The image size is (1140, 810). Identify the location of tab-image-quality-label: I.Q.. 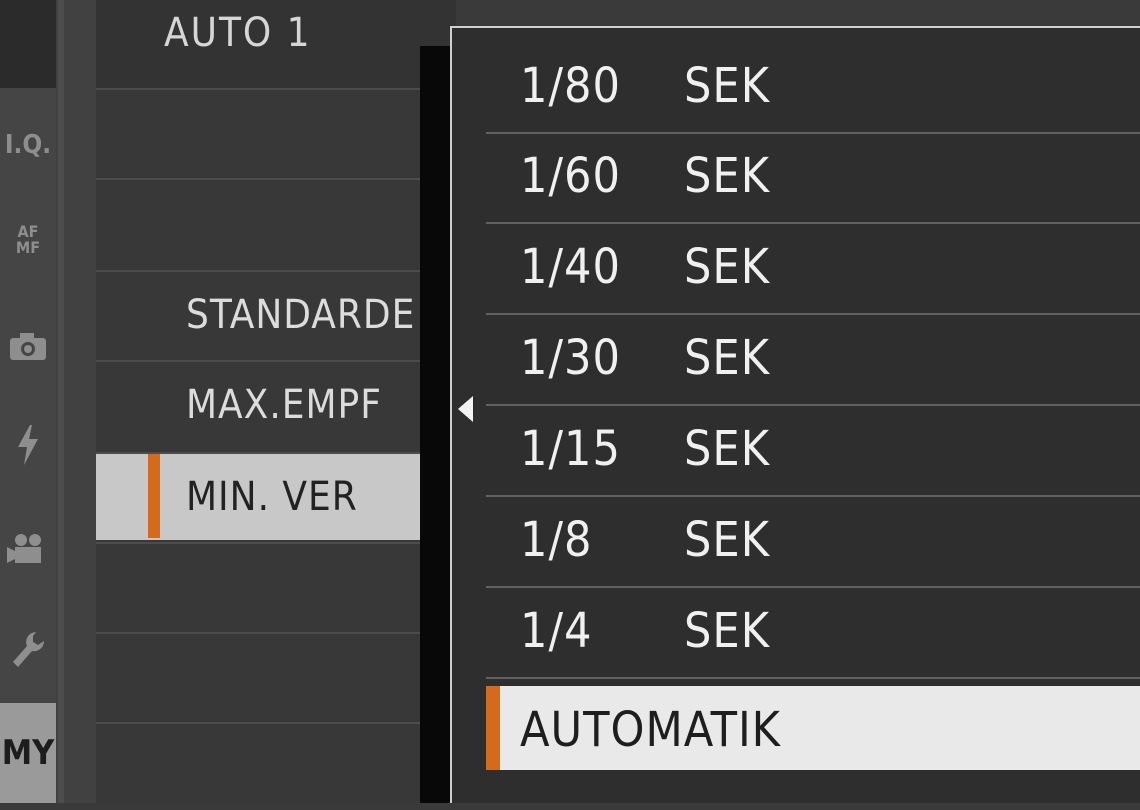
(28, 145).